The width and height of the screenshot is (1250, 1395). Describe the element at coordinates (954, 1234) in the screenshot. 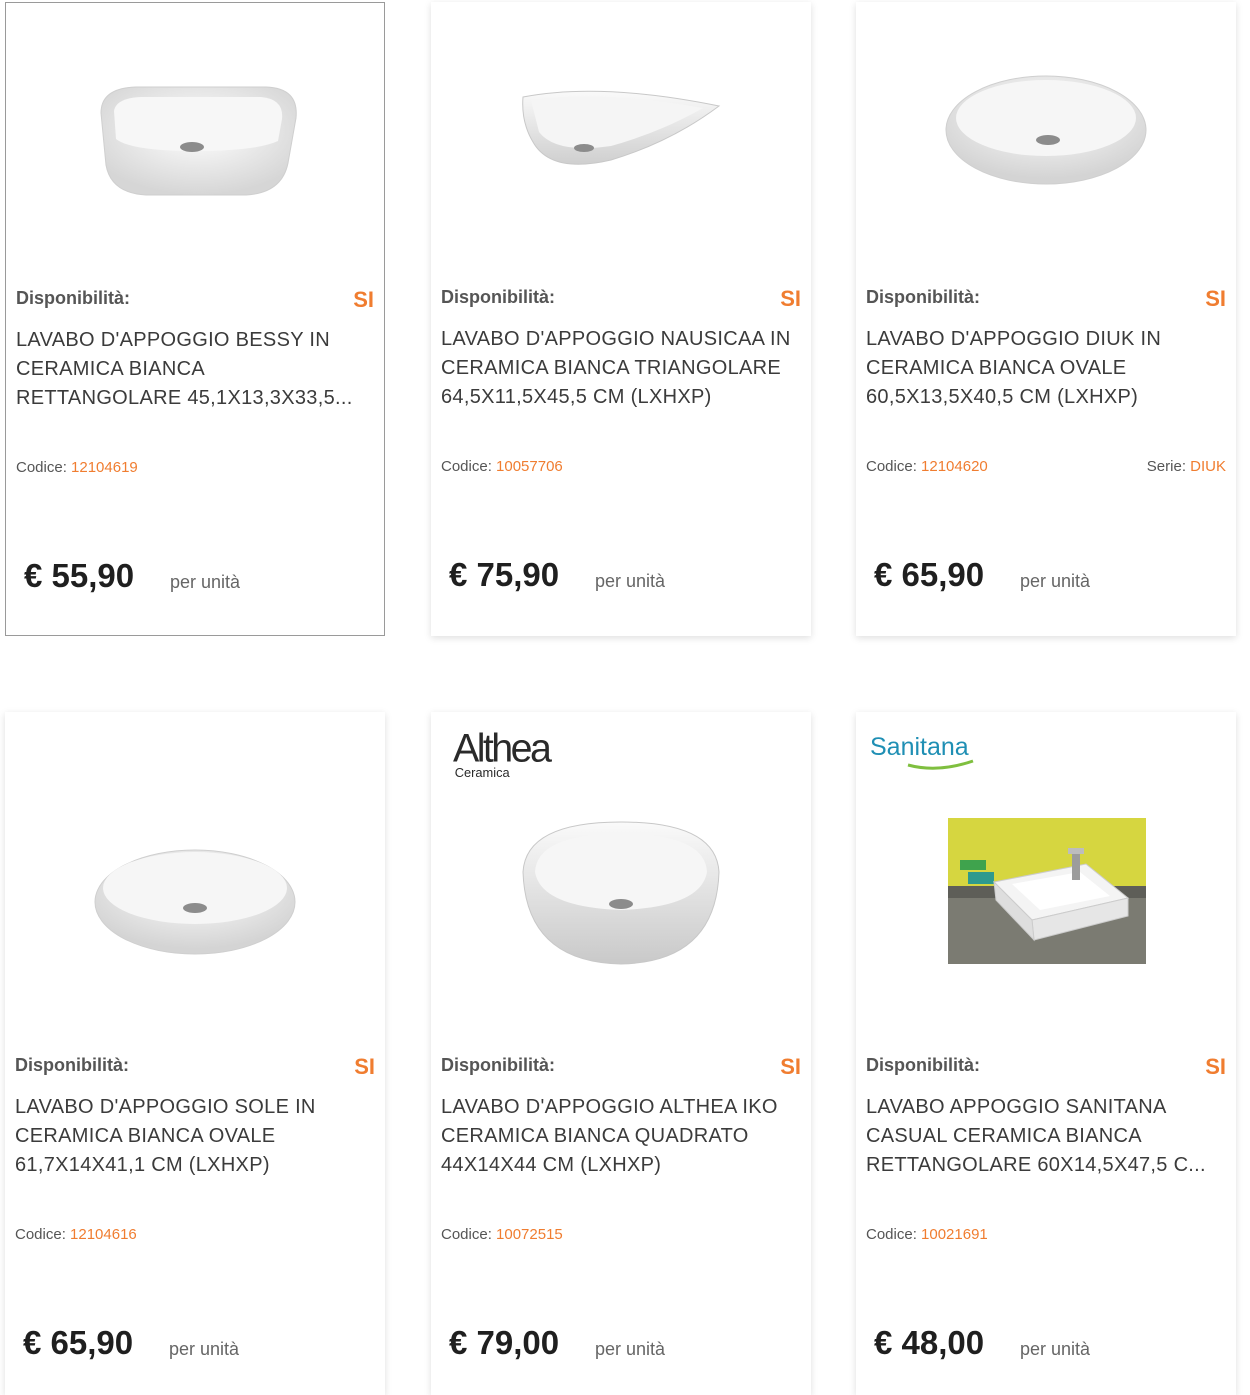

I see `code-value: 10021691` at that location.